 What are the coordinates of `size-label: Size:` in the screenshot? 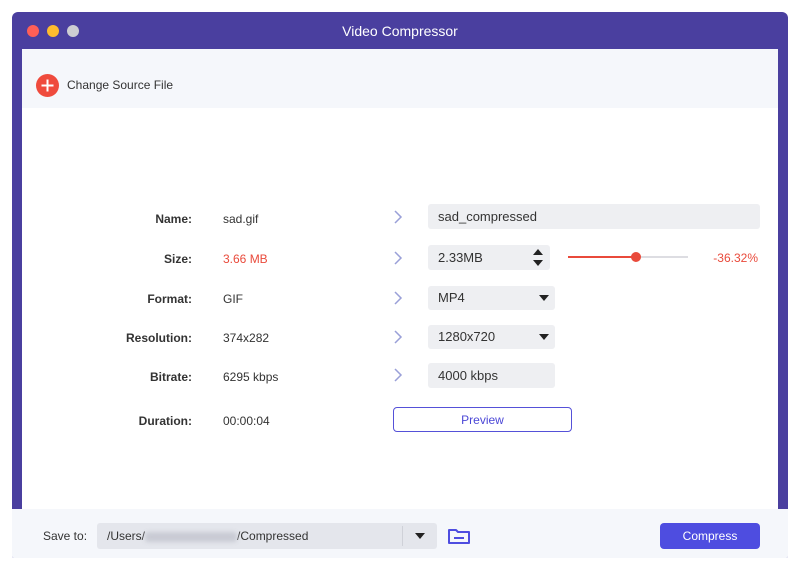 It's located at (177, 259).